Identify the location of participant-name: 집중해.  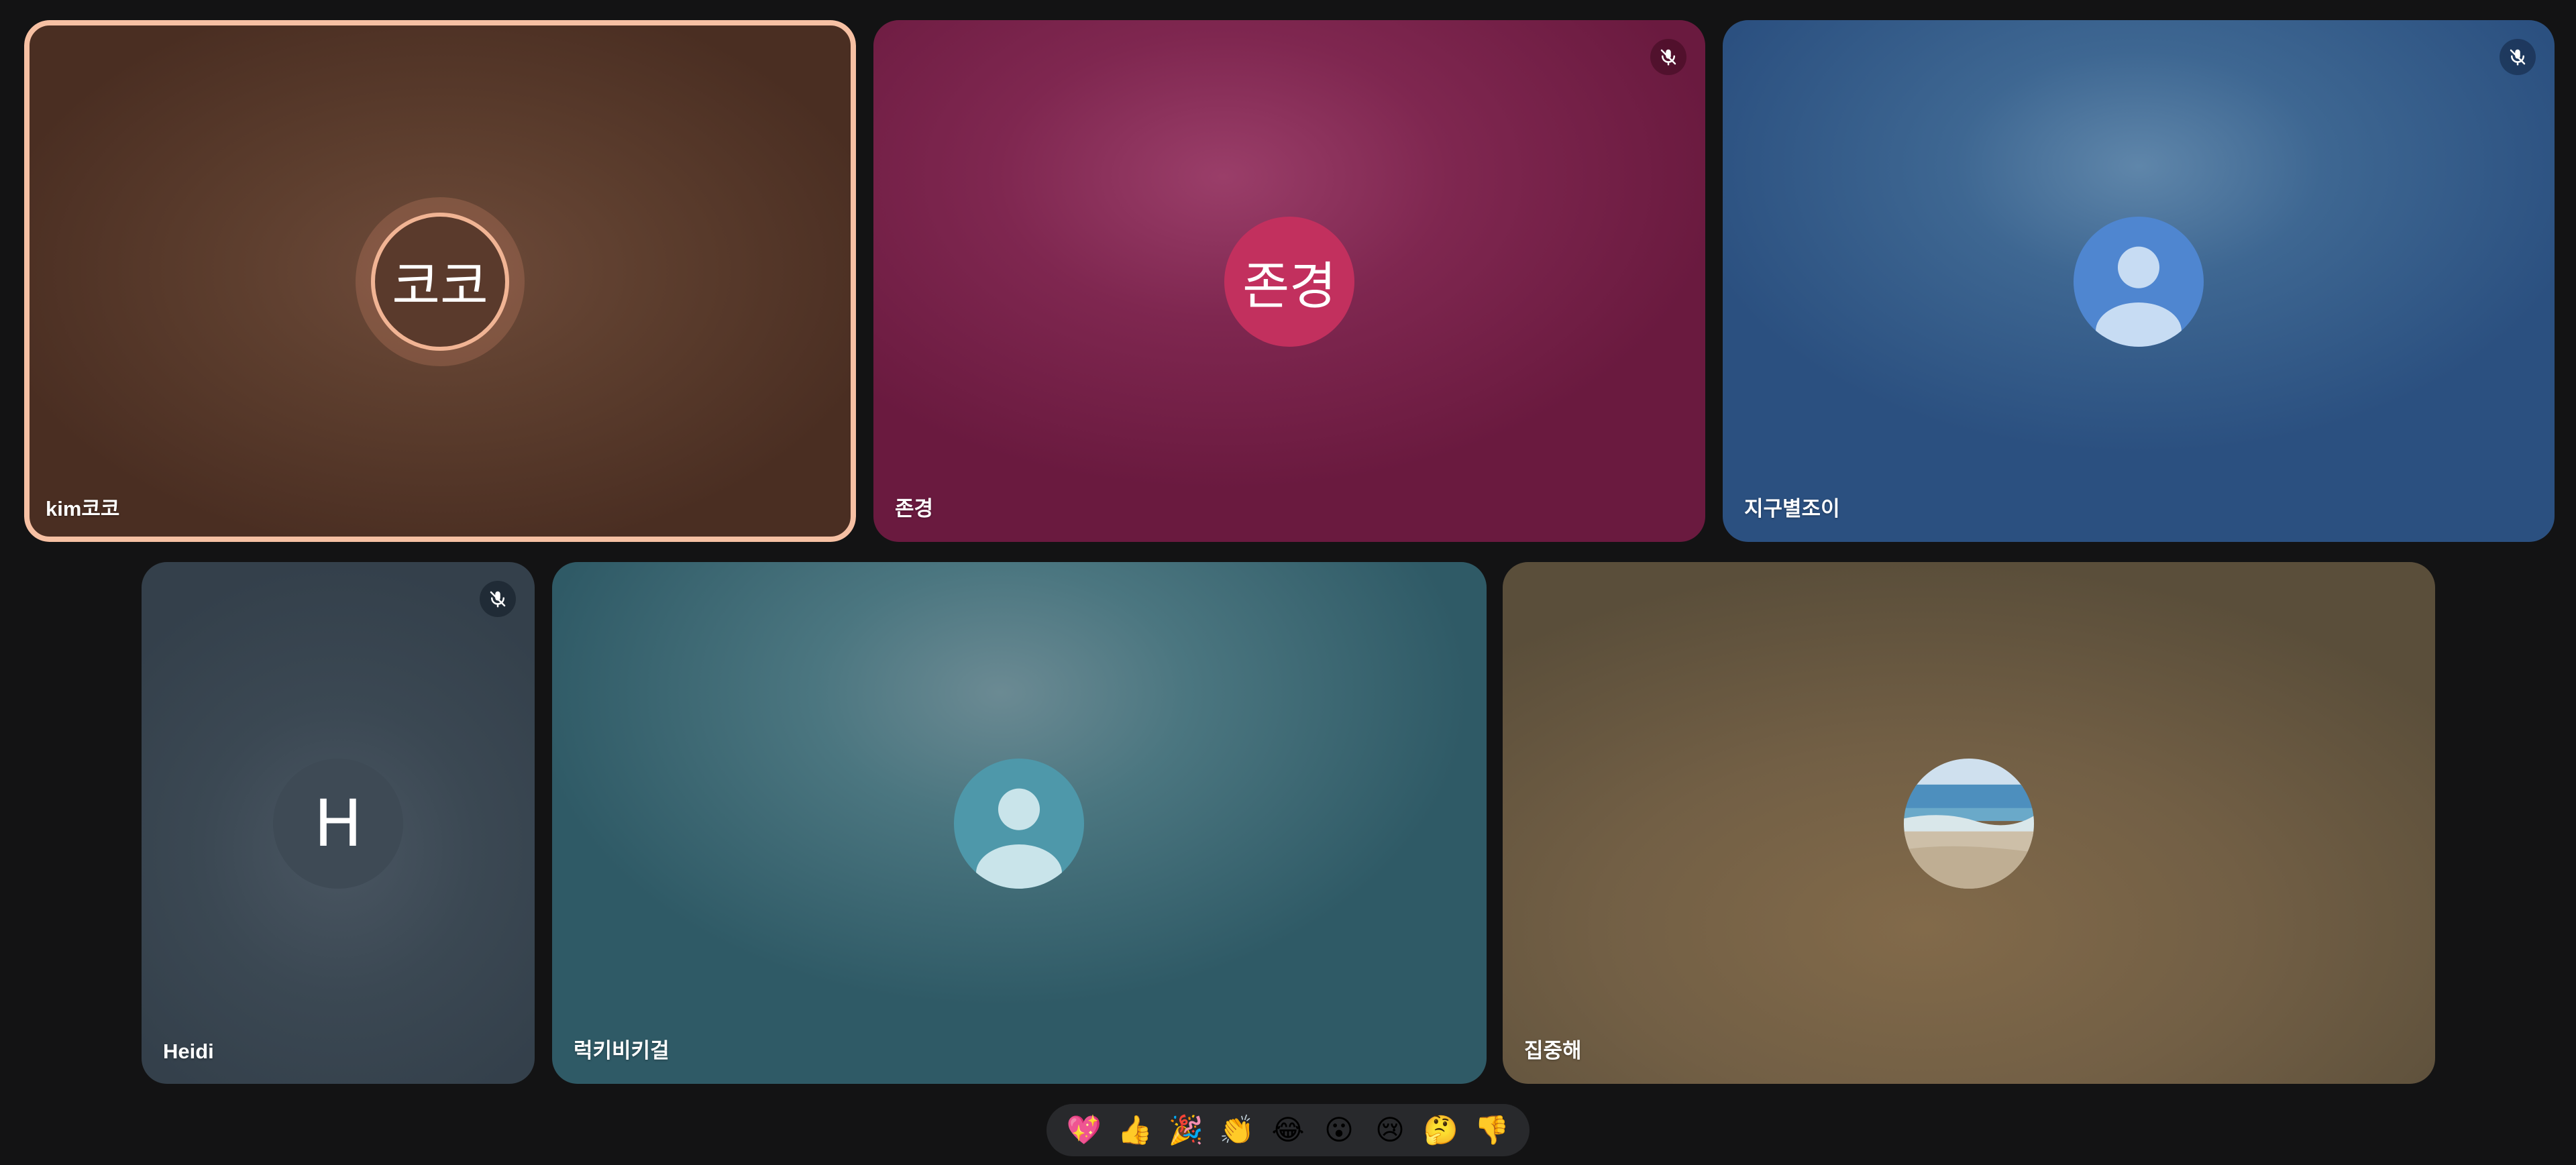
(1553, 1050).